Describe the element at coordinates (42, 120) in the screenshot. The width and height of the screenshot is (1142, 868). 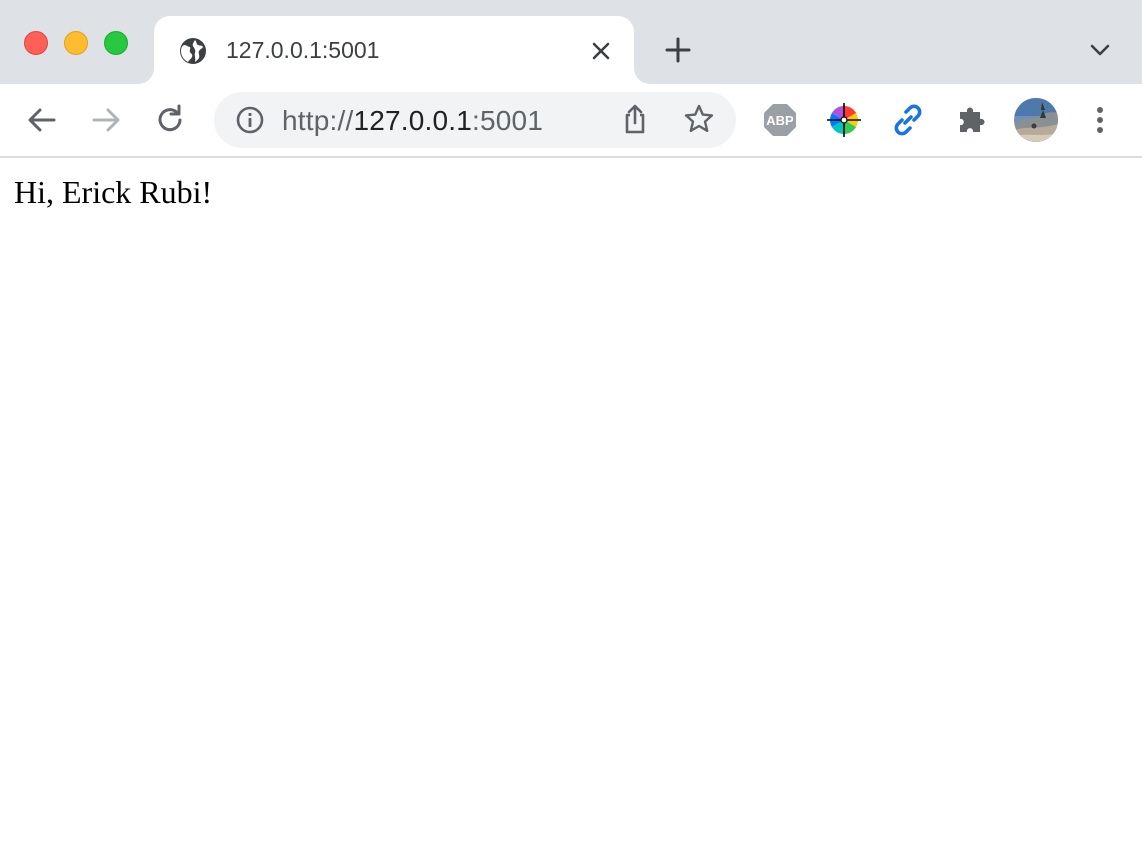
I see `arrow-left-icon` at that location.